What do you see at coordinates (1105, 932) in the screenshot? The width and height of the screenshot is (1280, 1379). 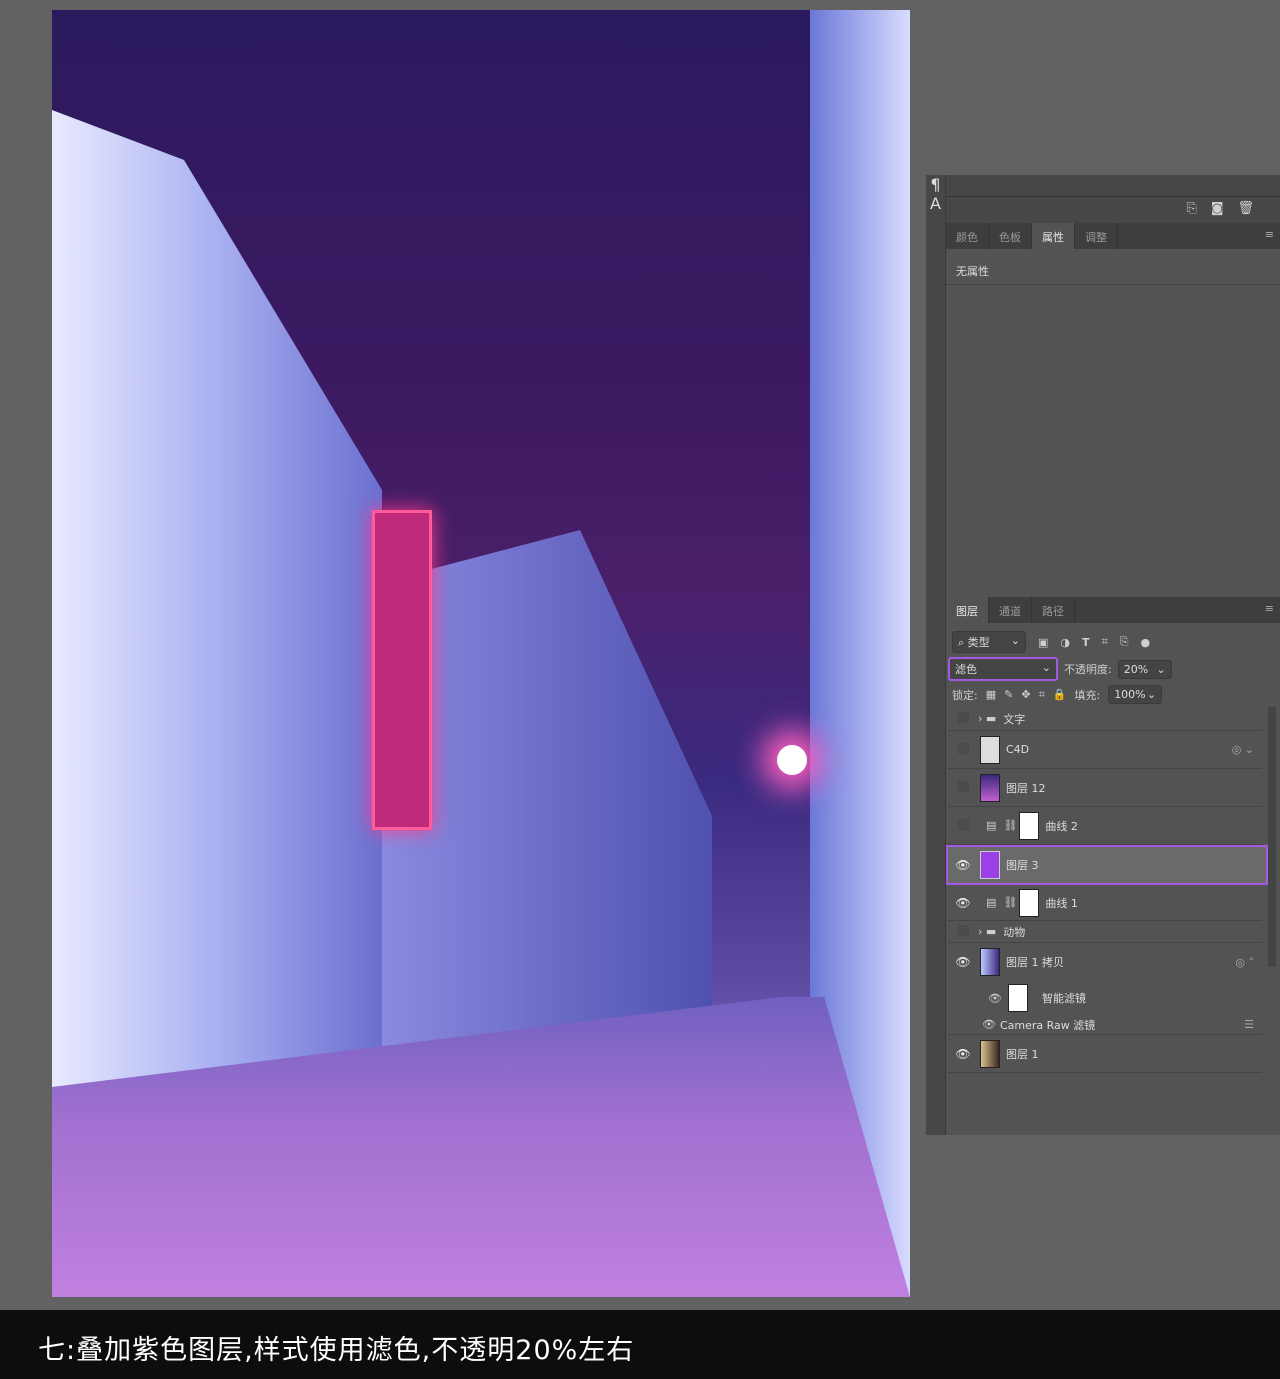 I see `layer-group-animals: › ▬ 动物` at bounding box center [1105, 932].